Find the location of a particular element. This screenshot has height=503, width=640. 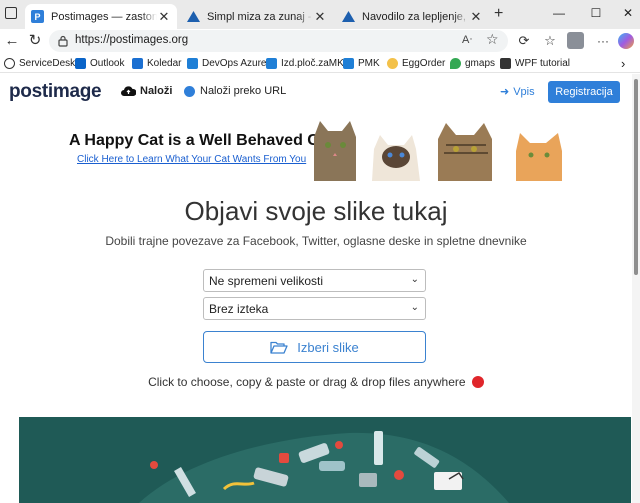

tab-forum: Simpl miza za zunaj - Stran 2 - Forum ✕ is located at coordinates (257, 16).